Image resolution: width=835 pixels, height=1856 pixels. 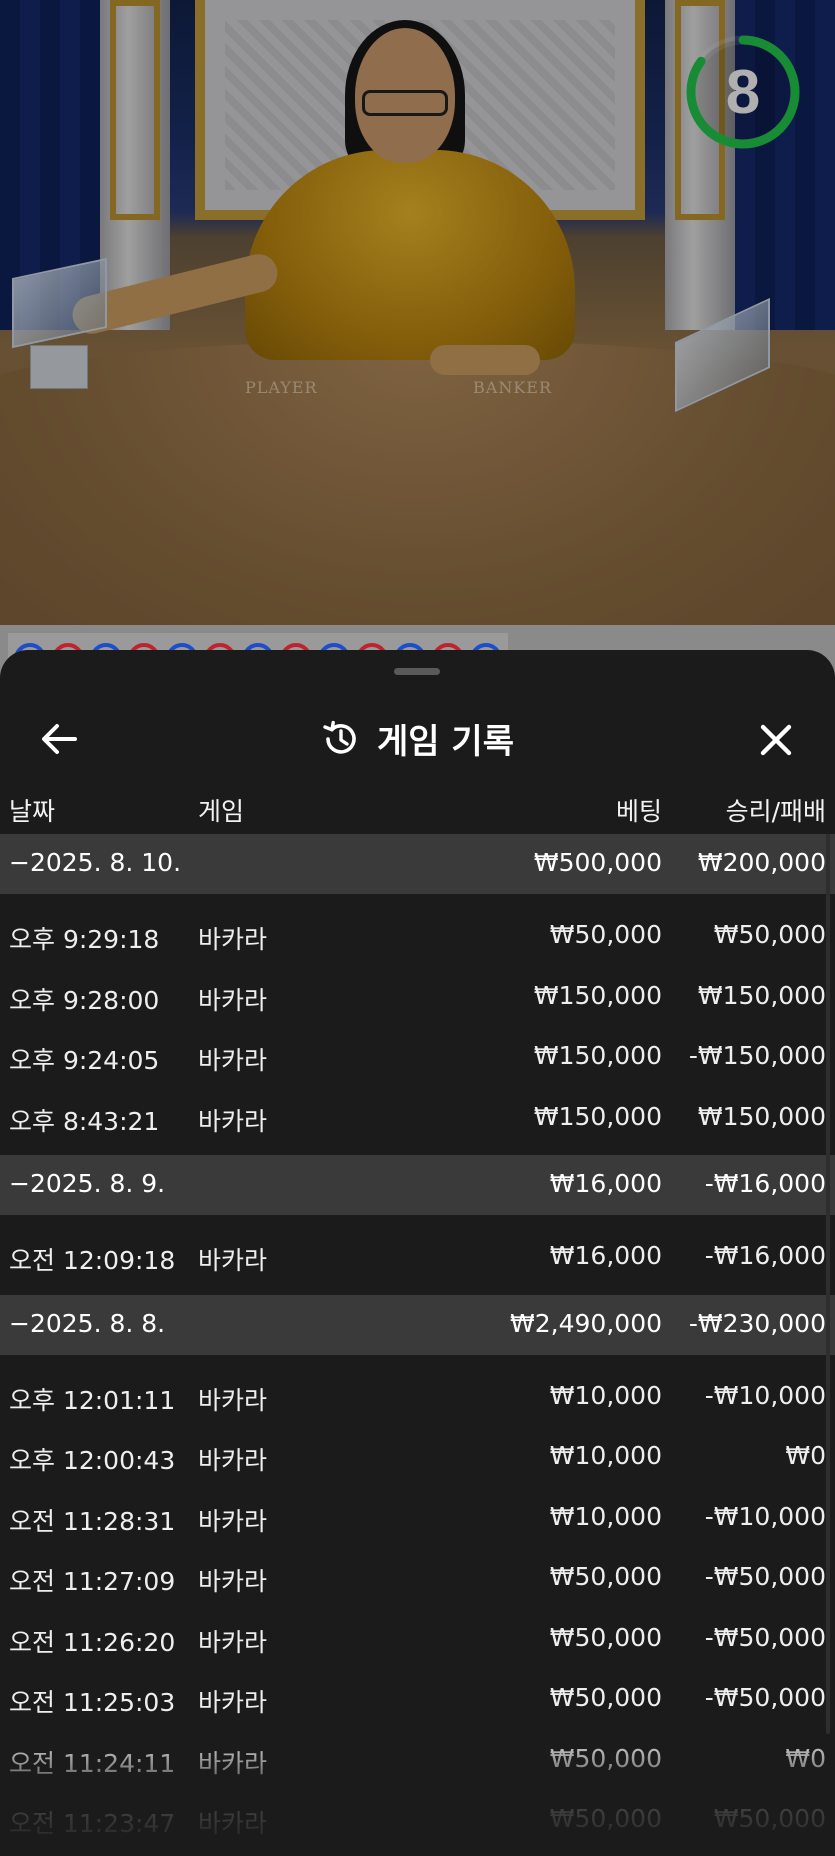 I want to click on sheet-header: 게임 기록, so click(x=417, y=745).